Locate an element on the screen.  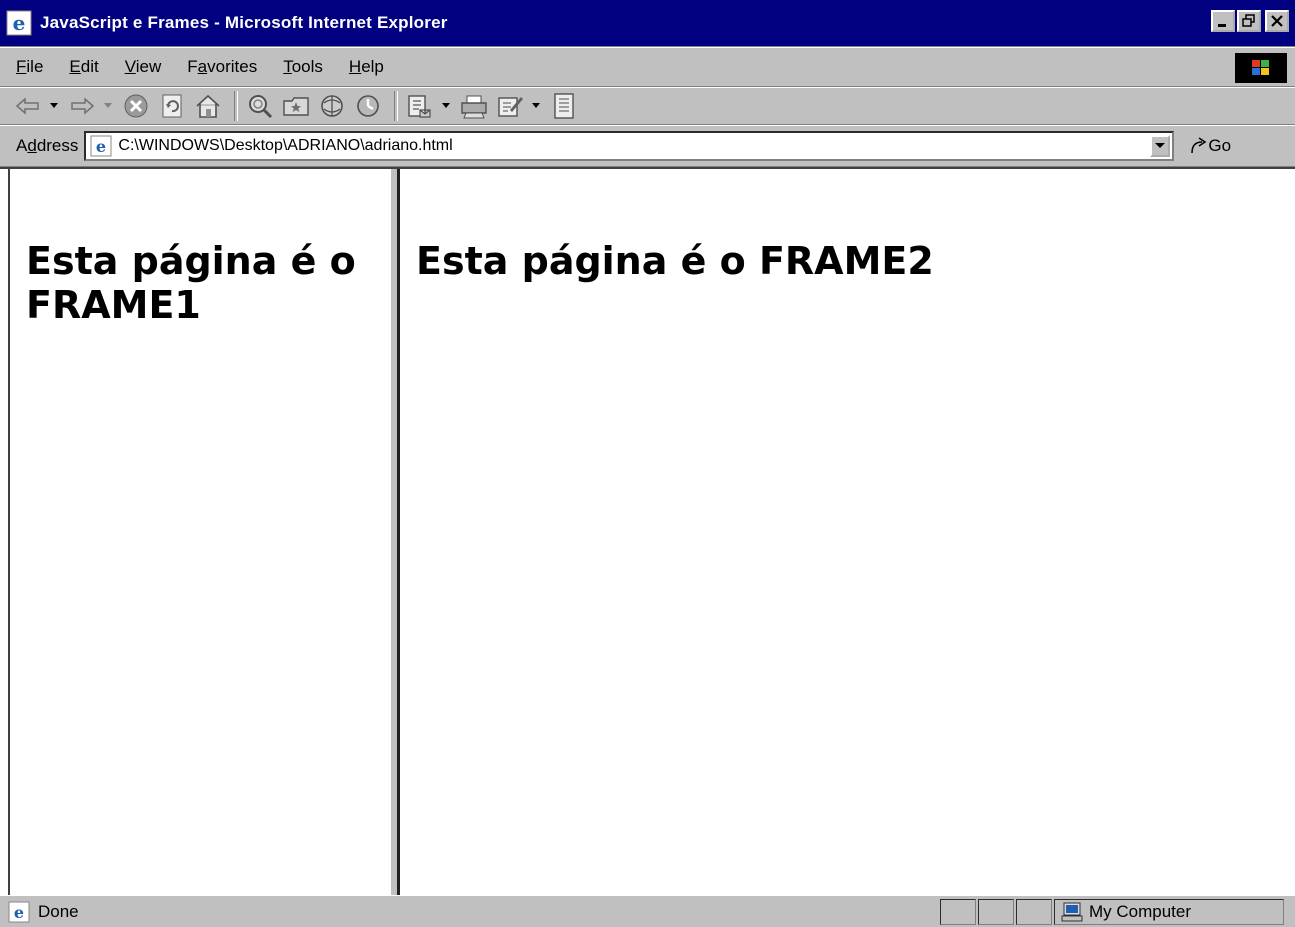
close-icon is located at coordinates (1277, 21).